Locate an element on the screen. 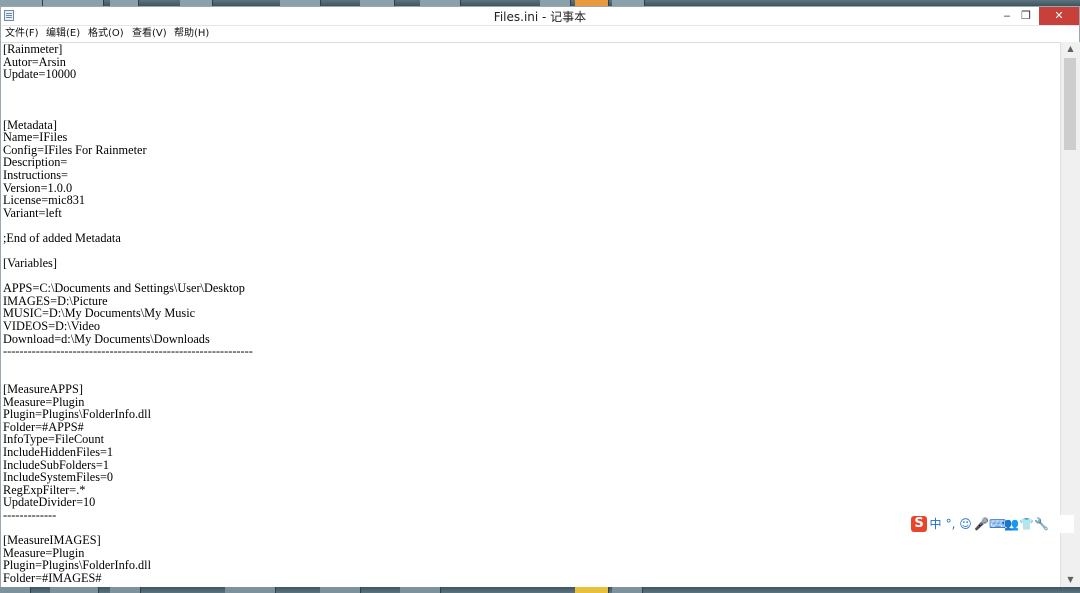 The height and width of the screenshot is (593, 1080). ime-chinese-mode-icon: 中 is located at coordinates (935, 524).